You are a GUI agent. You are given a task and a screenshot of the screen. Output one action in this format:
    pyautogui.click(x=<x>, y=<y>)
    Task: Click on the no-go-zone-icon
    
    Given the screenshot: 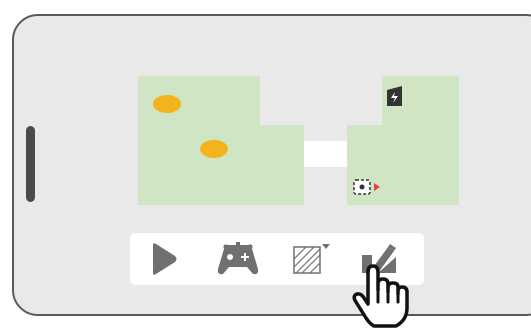 What is the action you would take?
    pyautogui.click(x=311, y=259)
    